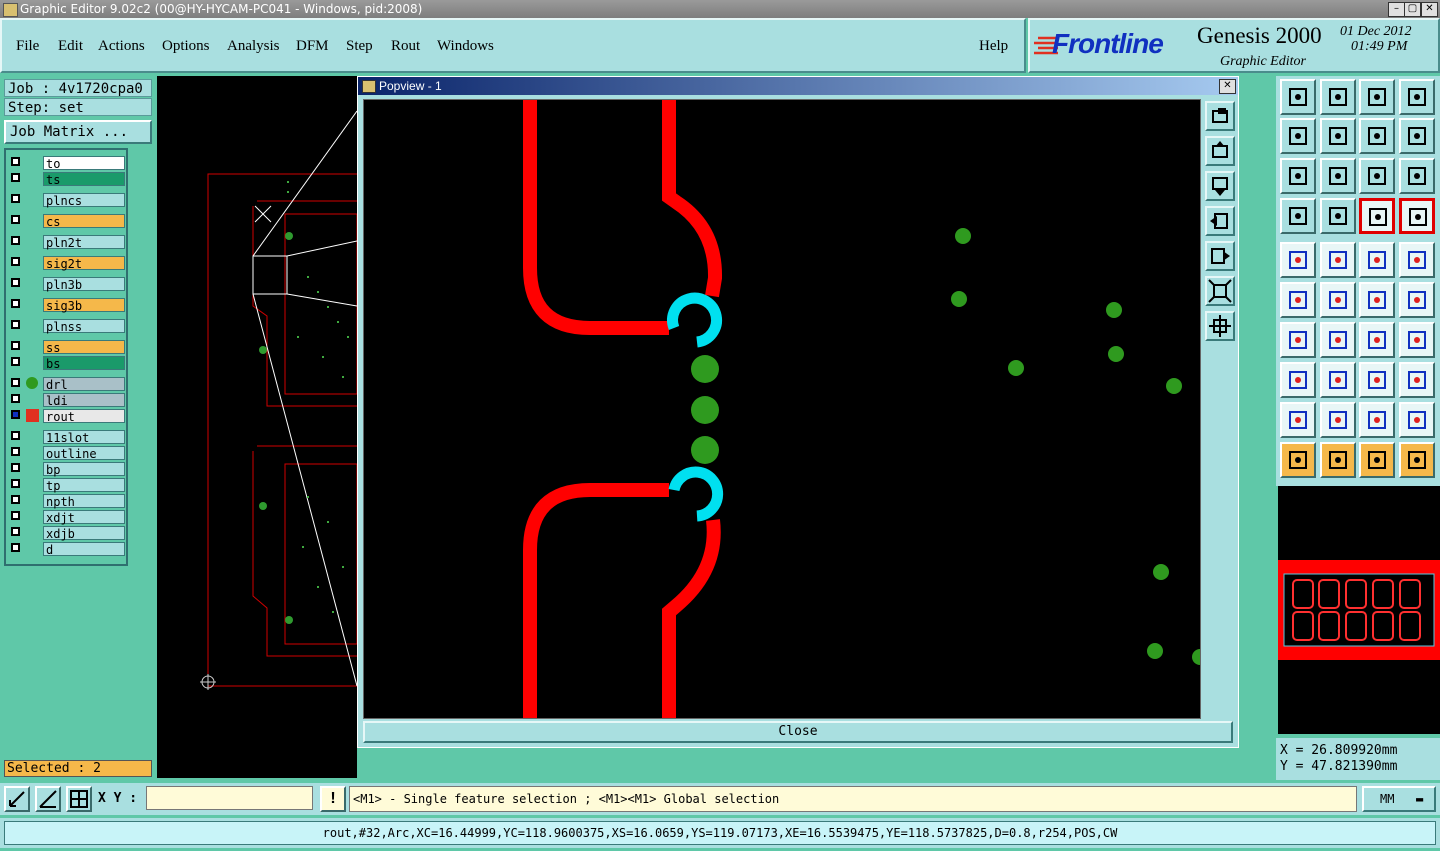  I want to click on cut-line-button, so click(1338, 340).